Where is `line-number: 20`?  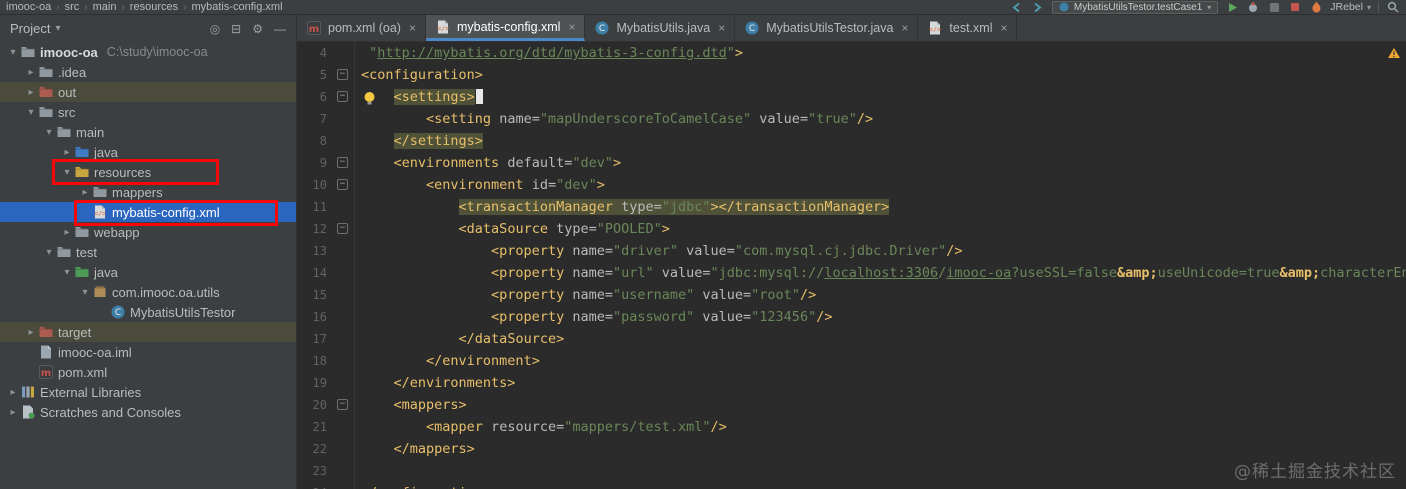 line-number: 20 is located at coordinates (315, 405).